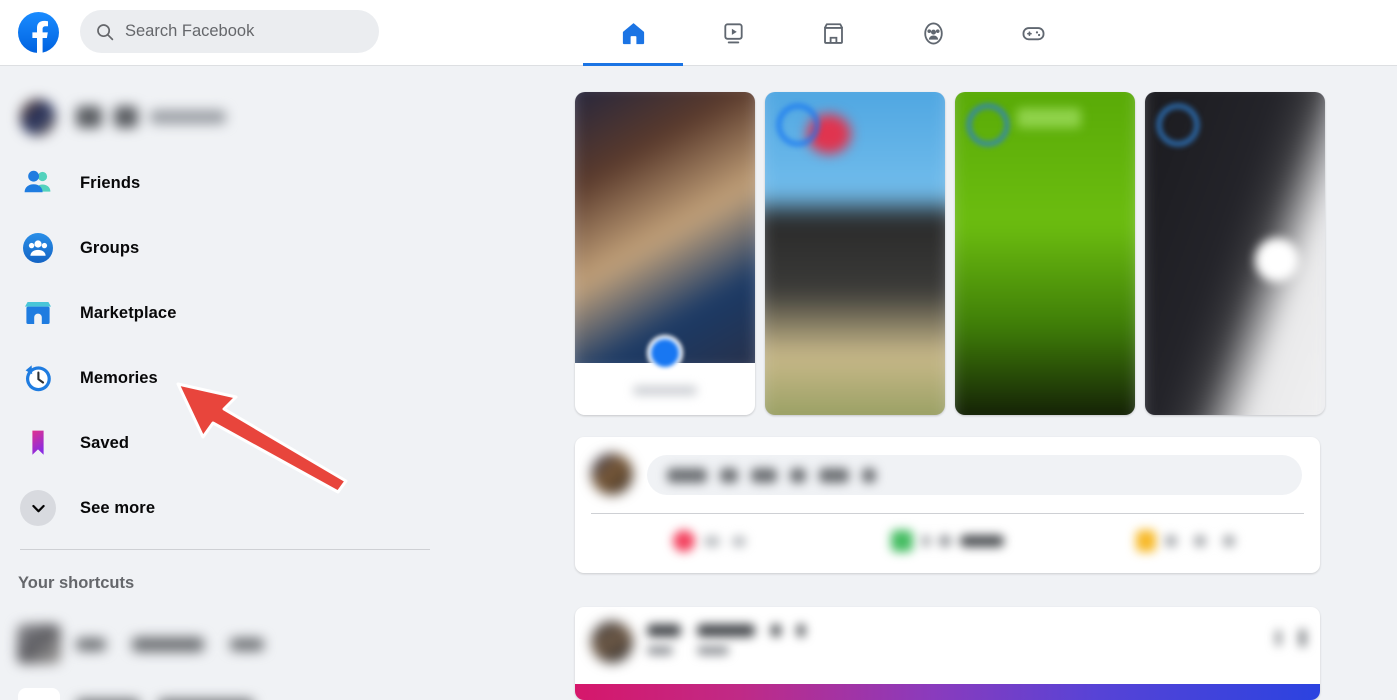 This screenshot has width=1397, height=700. I want to click on video-icon, so click(733, 32).